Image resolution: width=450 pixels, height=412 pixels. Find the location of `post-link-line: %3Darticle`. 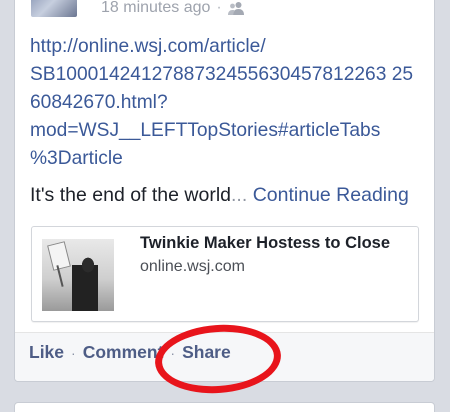

post-link-line: %3Darticle is located at coordinates (76, 158).